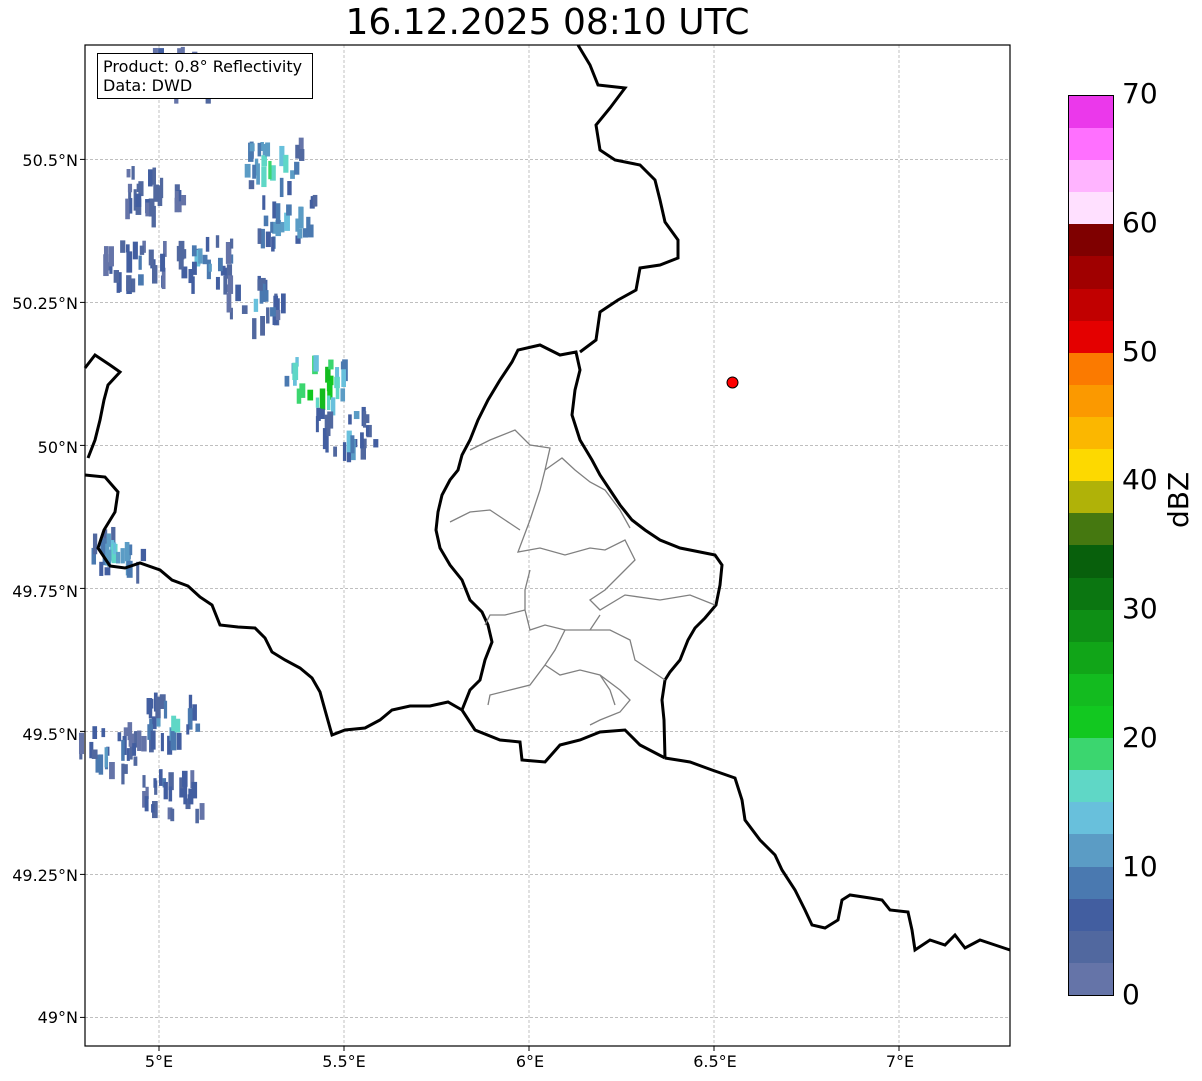  I want to click on colorbar, so click(1091, 545).